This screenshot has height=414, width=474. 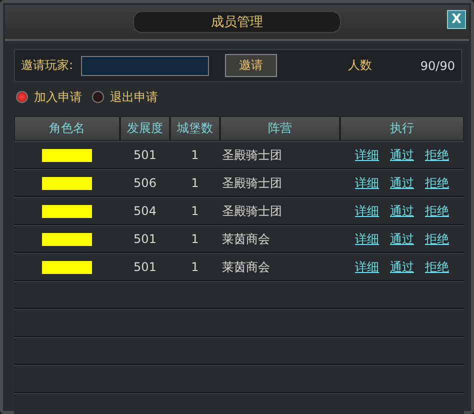 What do you see at coordinates (145, 66) in the screenshot?
I see `player-name-field` at bounding box center [145, 66].